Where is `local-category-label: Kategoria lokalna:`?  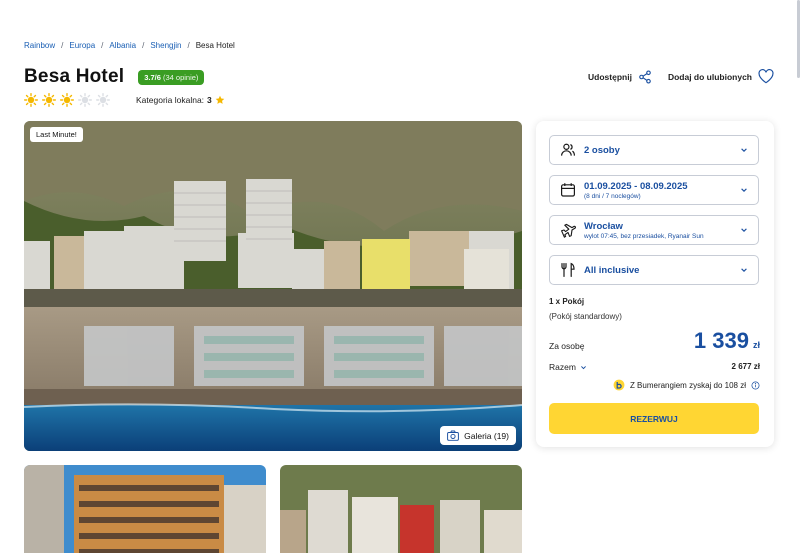
local-category-label: Kategoria lokalna: is located at coordinates (170, 100).